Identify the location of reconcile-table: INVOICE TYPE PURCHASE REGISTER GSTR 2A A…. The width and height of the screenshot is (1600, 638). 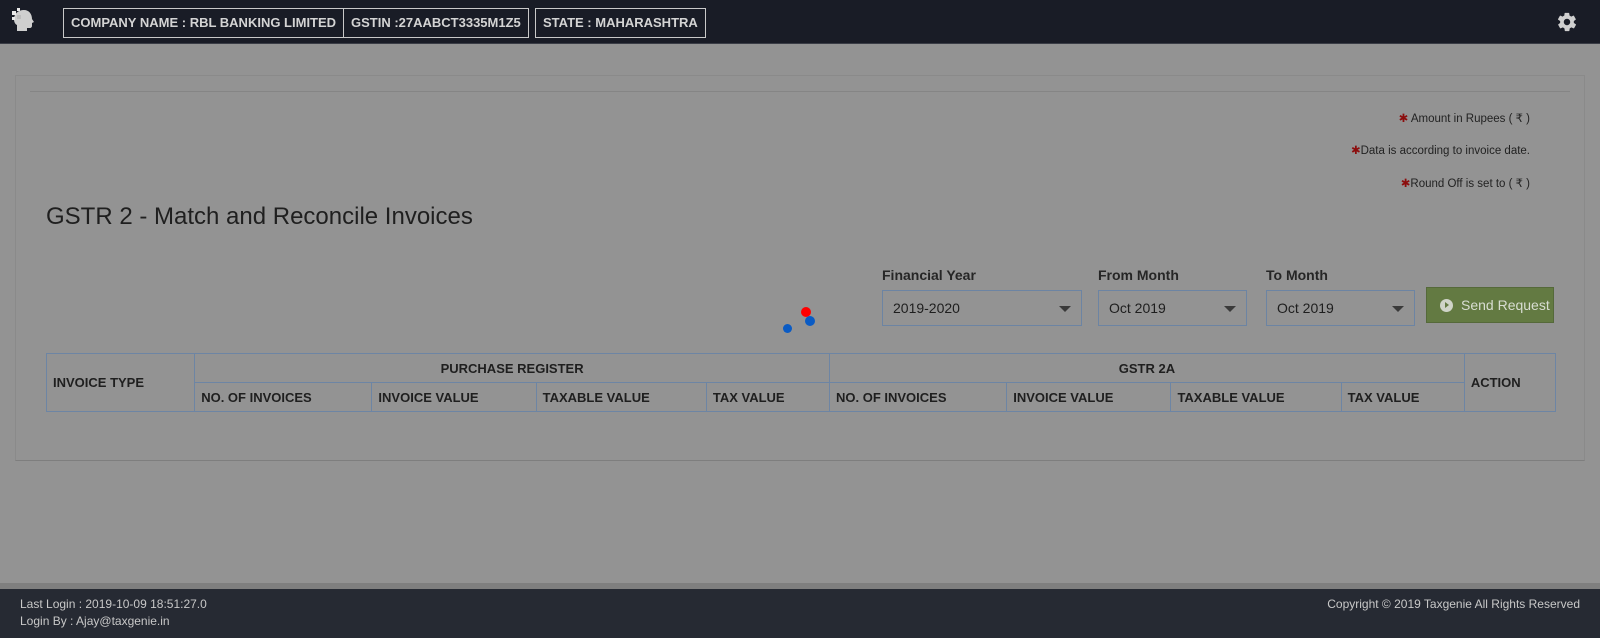
(801, 382).